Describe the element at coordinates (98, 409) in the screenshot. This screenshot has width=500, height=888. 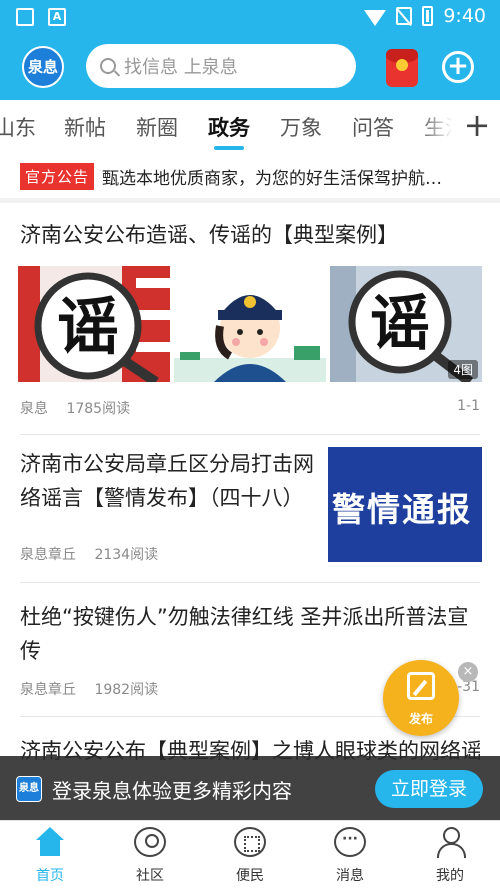
I see `article-reads: 1785阅读` at that location.